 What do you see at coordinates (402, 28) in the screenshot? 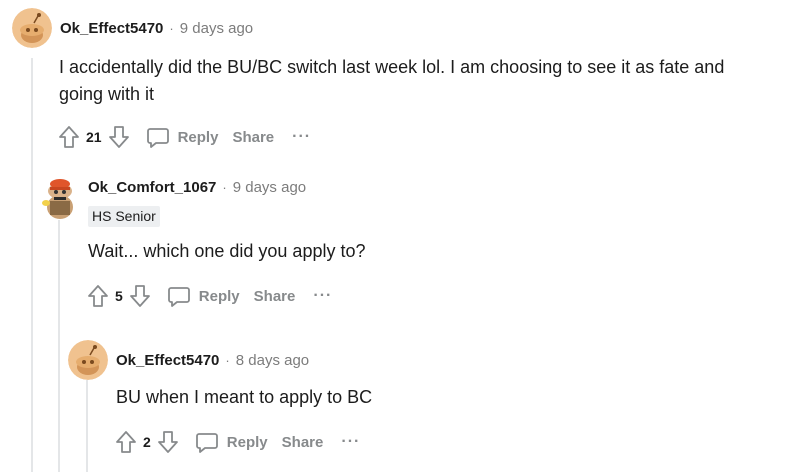
I see `comment-header: Ok_Effect5470 · 9 days ago` at bounding box center [402, 28].